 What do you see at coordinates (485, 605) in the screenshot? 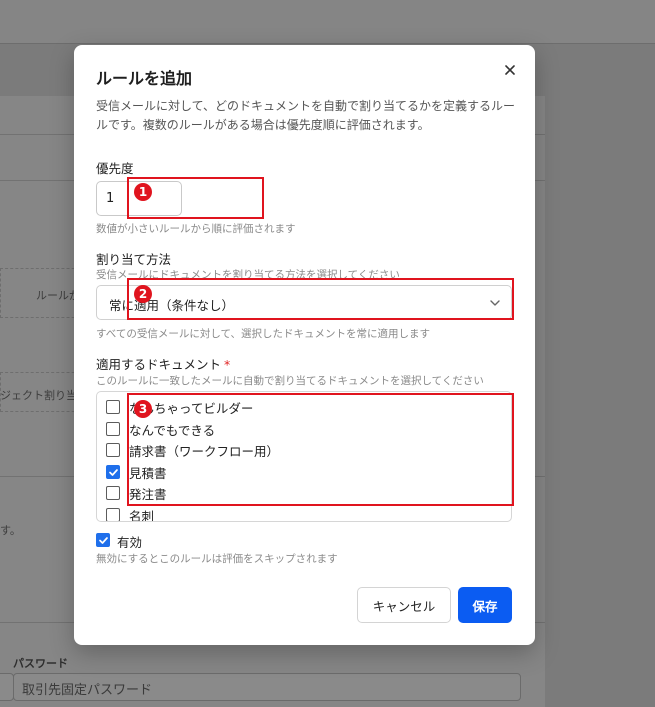
I see `save-button: 保存` at bounding box center [485, 605].